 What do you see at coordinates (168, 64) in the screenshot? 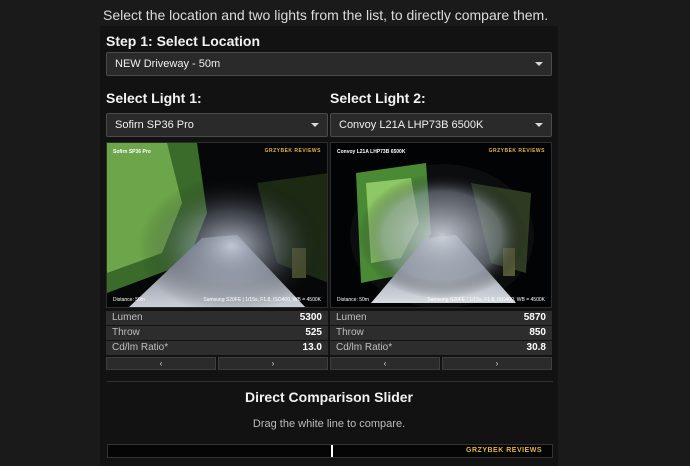
I see `location-select-value: NEW Driveway - 50m` at bounding box center [168, 64].